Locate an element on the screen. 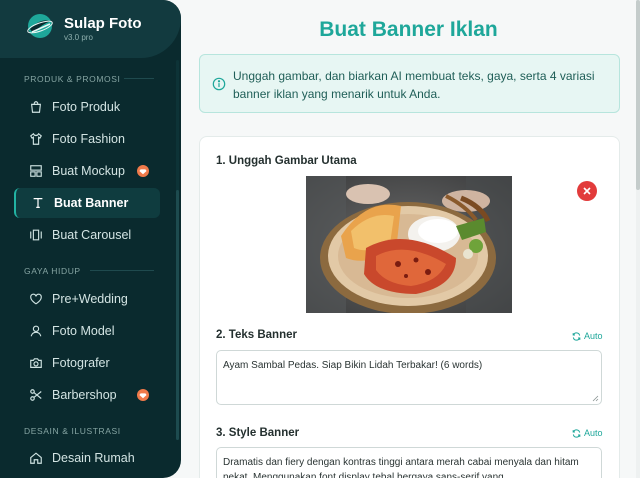 The height and width of the screenshot is (478, 640). section-desain-ilustrasi: DESAIN & ILUSTRASI is located at coordinates (72, 431).